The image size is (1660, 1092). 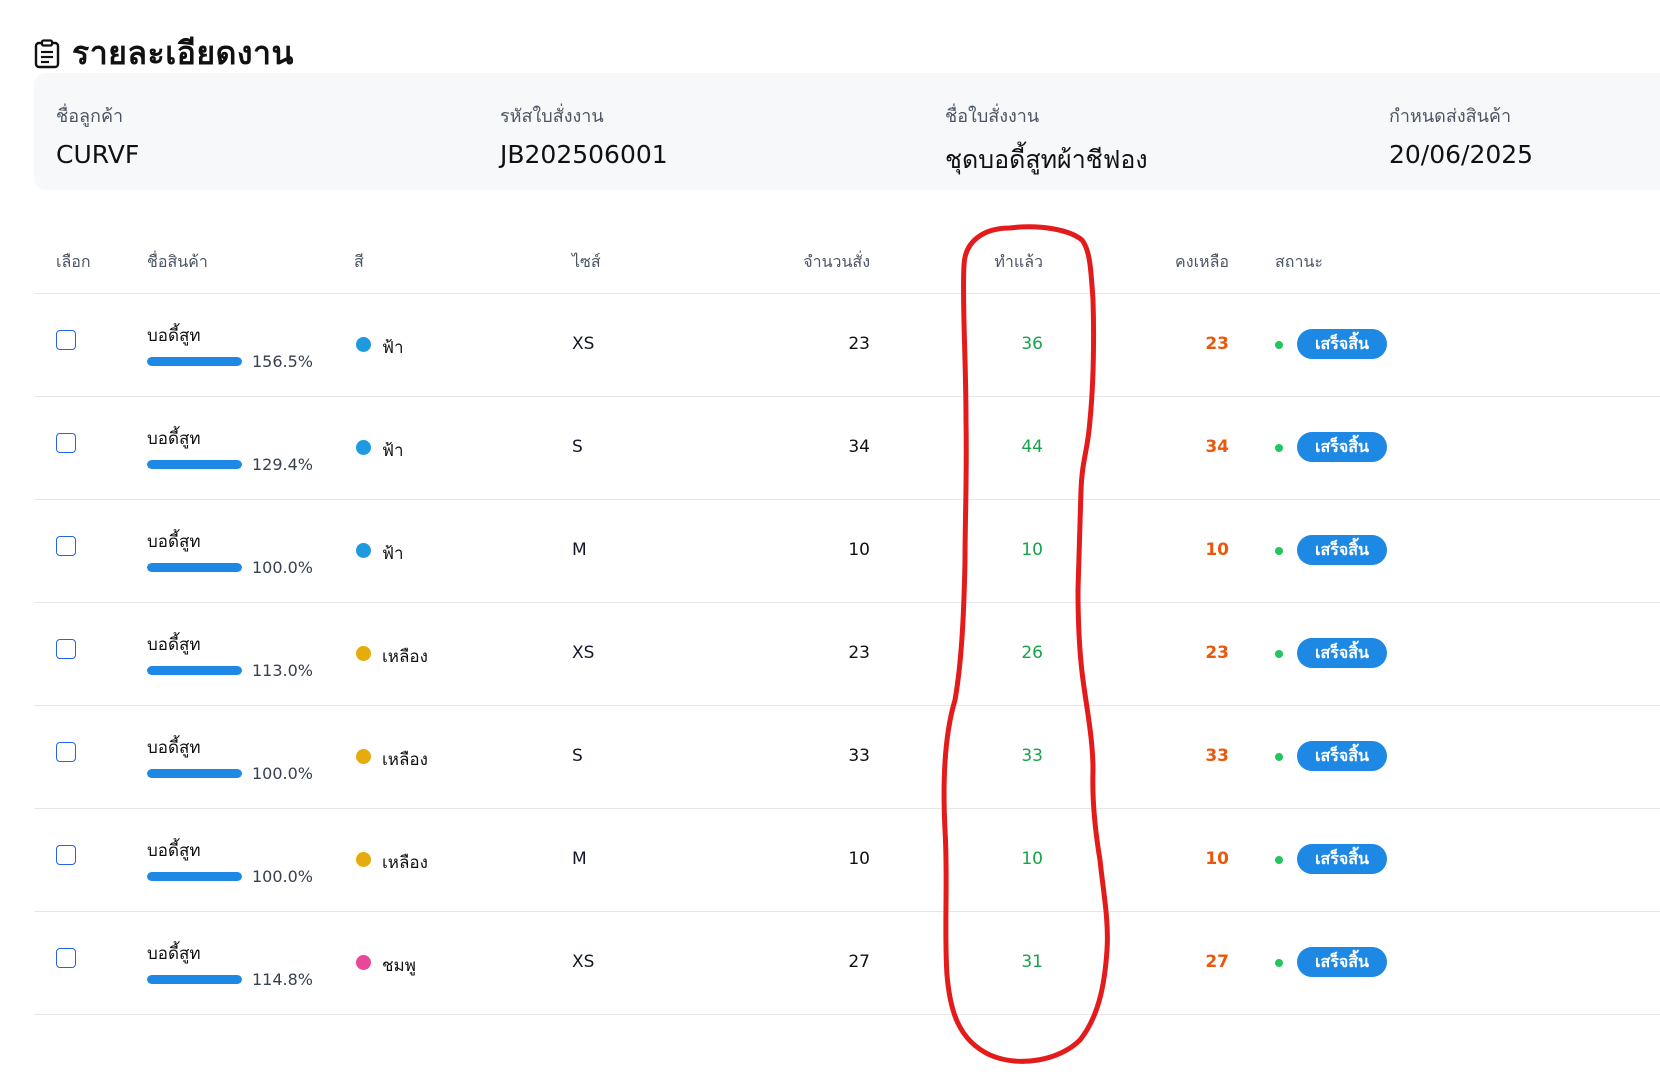 I want to click on ordered-qty: 23, so click(x=859, y=344).